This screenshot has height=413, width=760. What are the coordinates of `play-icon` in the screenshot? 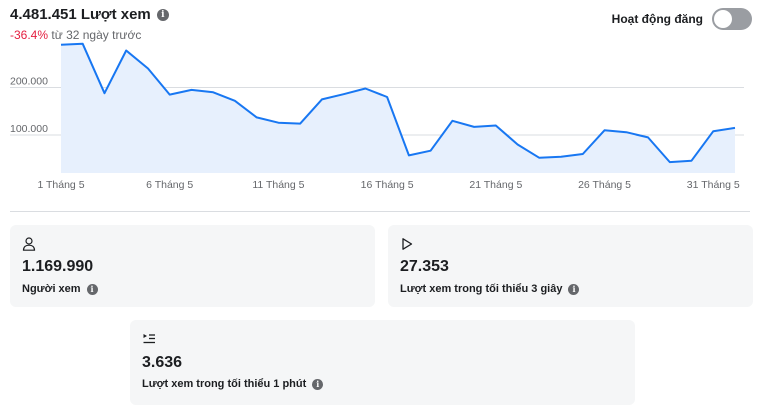 It's located at (407, 244).